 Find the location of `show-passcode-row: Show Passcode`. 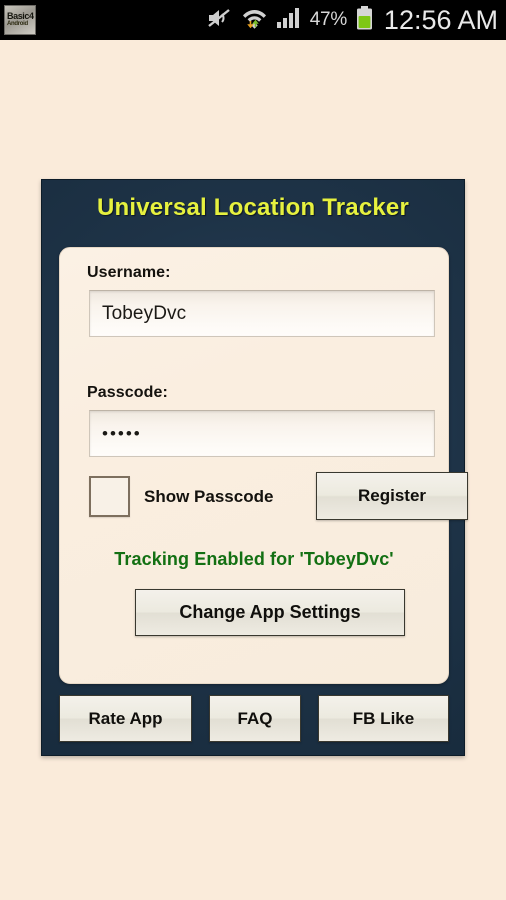

show-passcode-row: Show Passcode is located at coordinates (181, 496).